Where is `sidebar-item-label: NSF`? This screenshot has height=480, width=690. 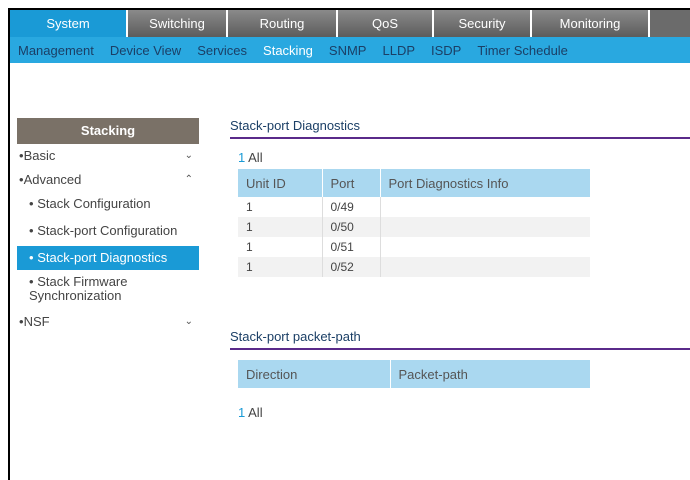
sidebar-item-label: NSF is located at coordinates (36, 321).